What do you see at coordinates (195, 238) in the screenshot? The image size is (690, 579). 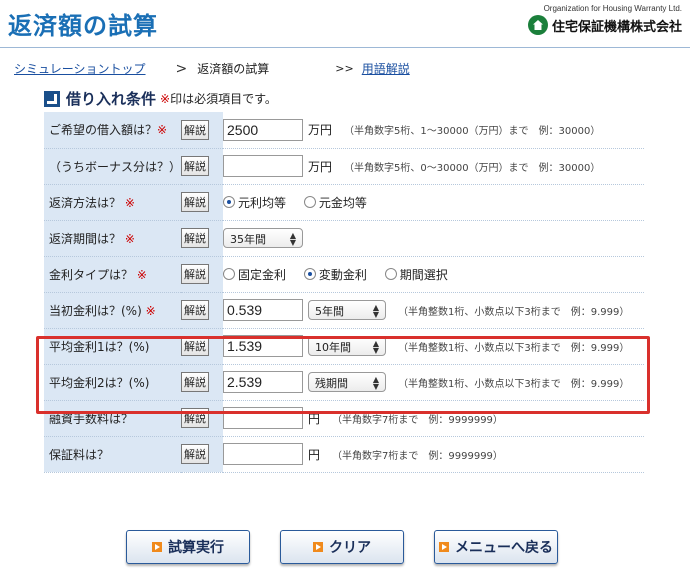 I see `help-button-repay-period: 解説` at bounding box center [195, 238].